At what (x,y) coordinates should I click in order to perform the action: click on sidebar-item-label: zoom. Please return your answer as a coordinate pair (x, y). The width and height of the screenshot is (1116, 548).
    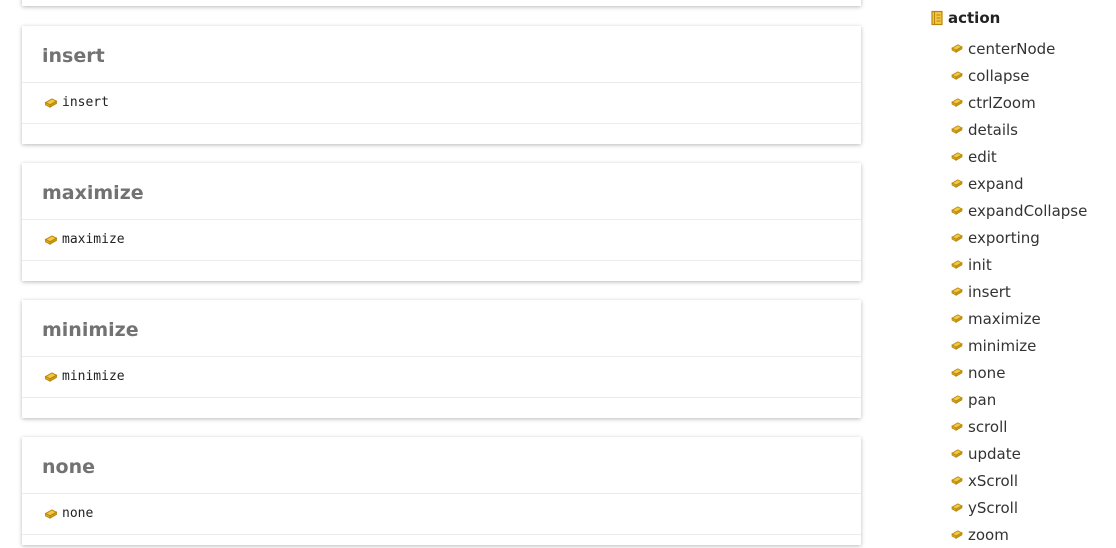
    Looking at the image, I should click on (988, 534).